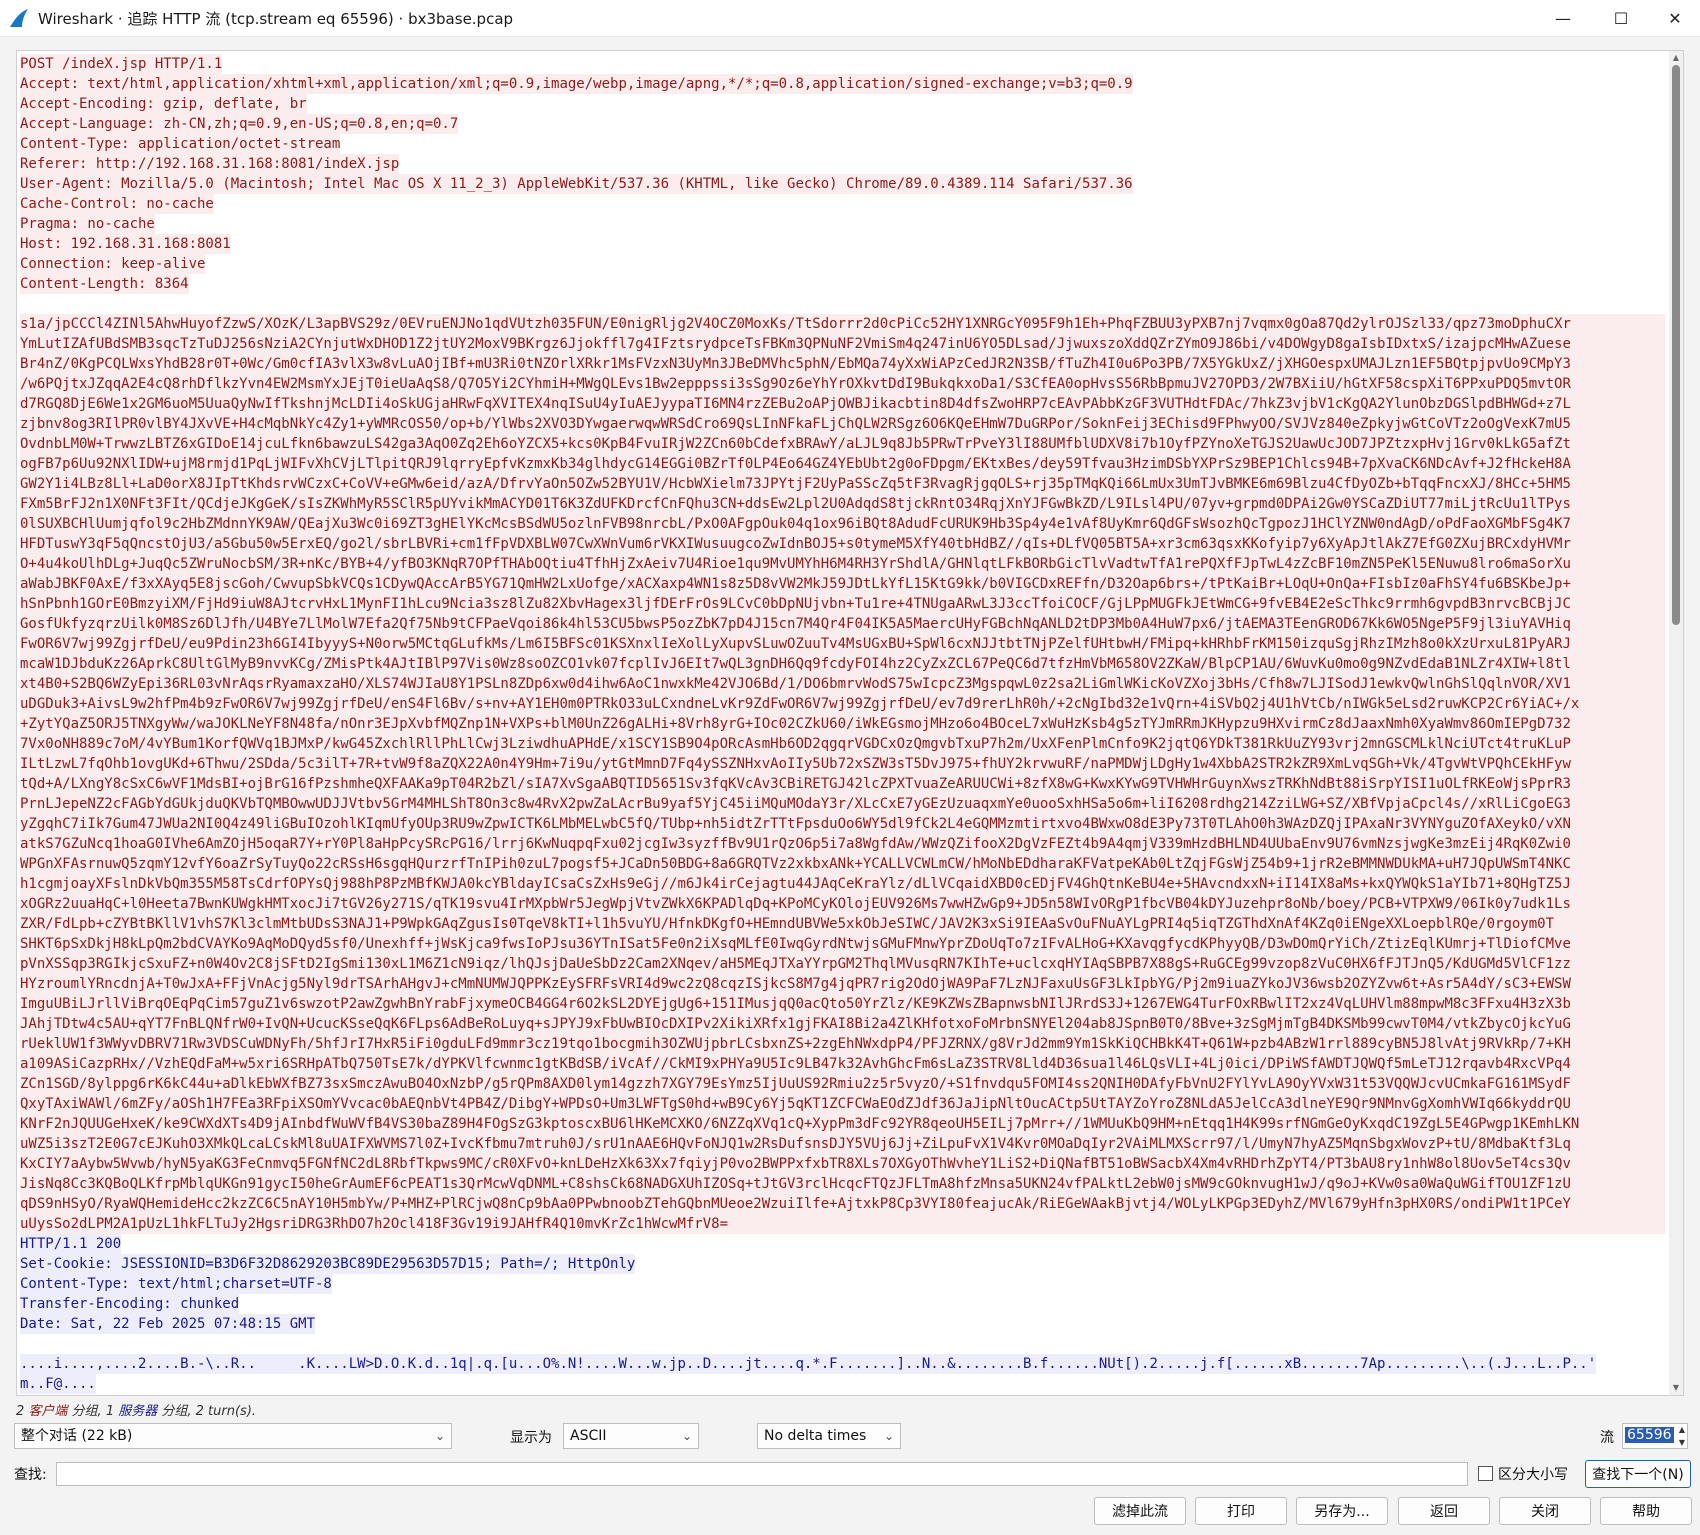 This screenshot has height=1535, width=1700. I want to click on stats-mid: 分组, 1, so click(93, 1411).